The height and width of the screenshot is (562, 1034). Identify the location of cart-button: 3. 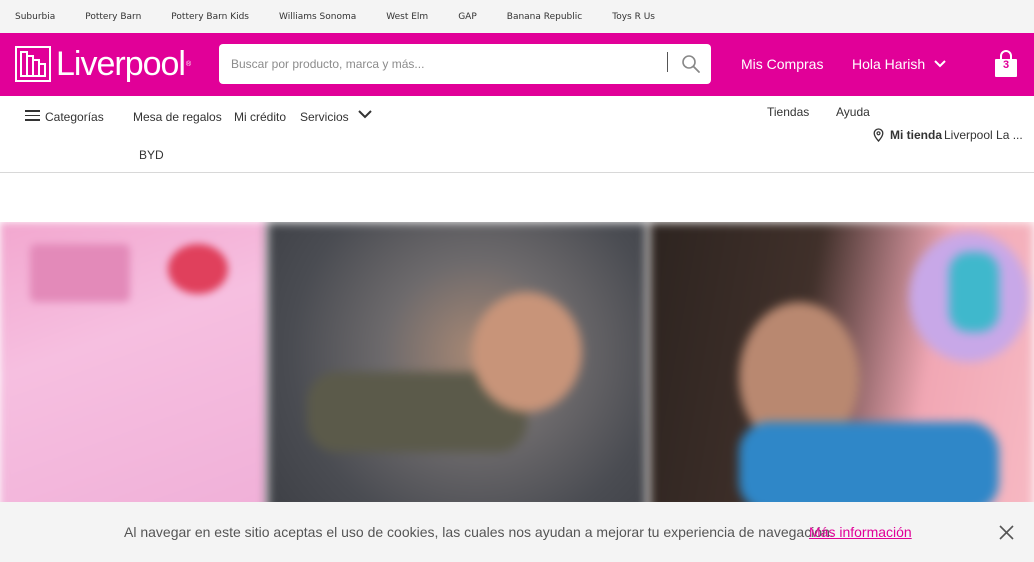
(1006, 64).